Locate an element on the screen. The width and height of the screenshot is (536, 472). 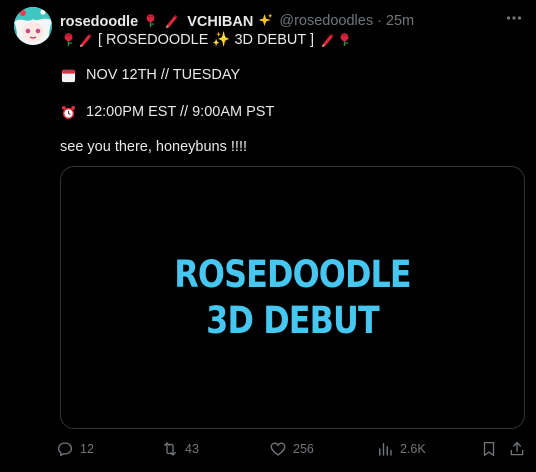
retweet-button: 43 is located at coordinates (180, 449).